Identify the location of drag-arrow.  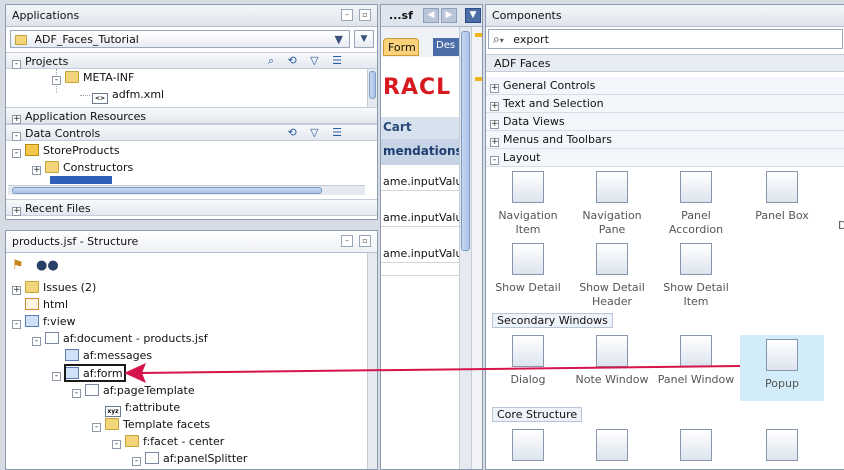
(432, 373).